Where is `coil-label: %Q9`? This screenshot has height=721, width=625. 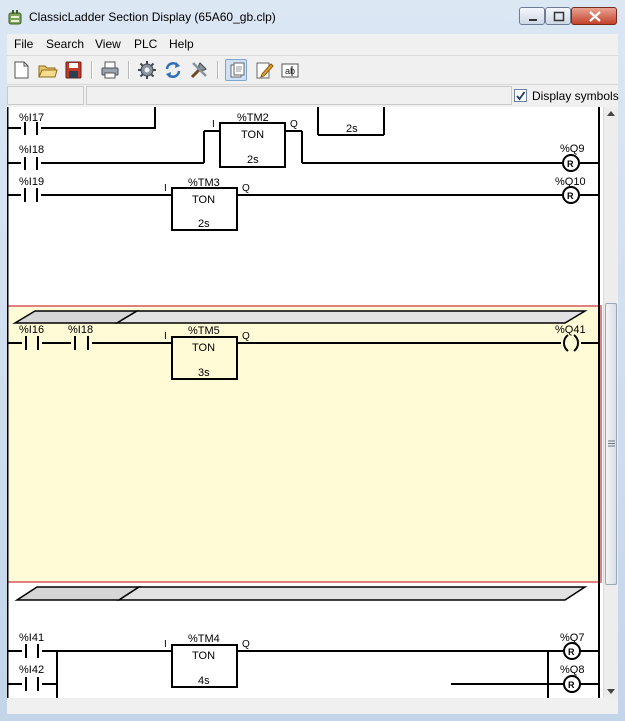
coil-label: %Q9 is located at coordinates (572, 149).